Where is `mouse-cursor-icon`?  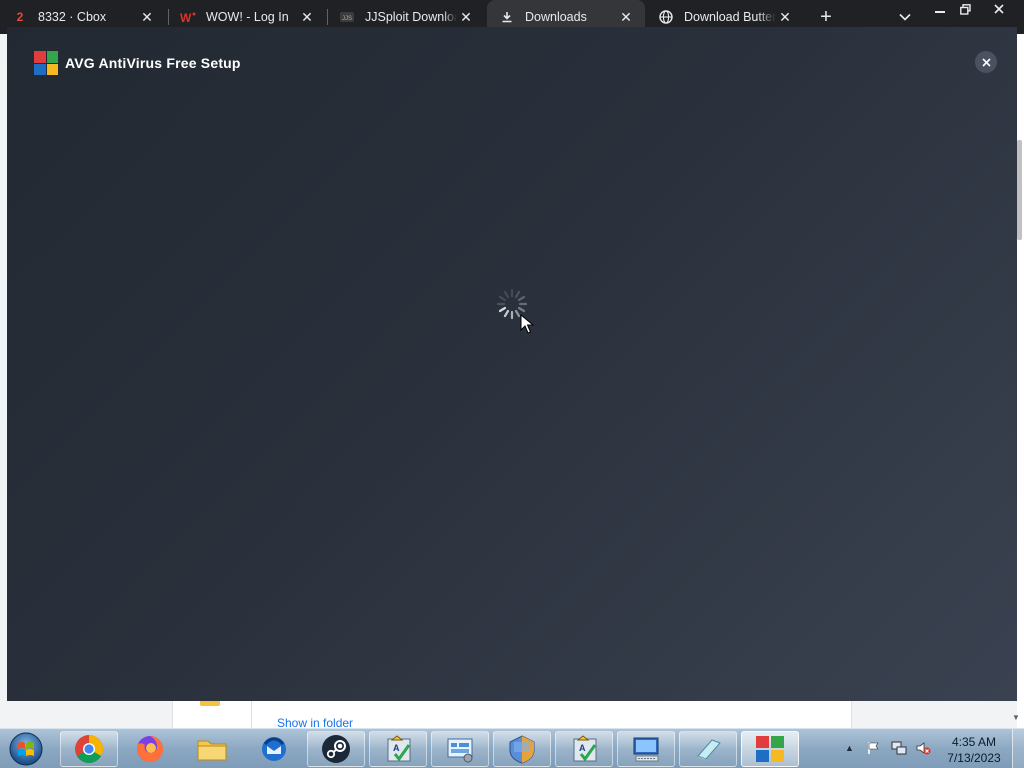
mouse-cursor-icon is located at coordinates (527, 324).